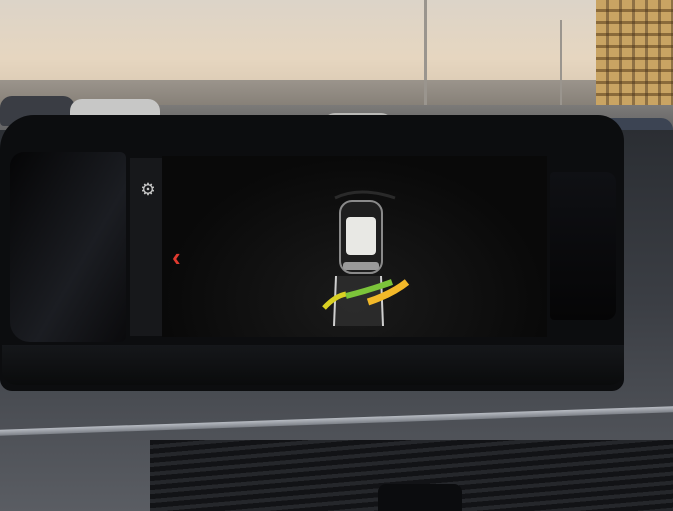 The image size is (673, 511). Describe the element at coordinates (366, 258) in the screenshot. I see `parking-visual` at that location.